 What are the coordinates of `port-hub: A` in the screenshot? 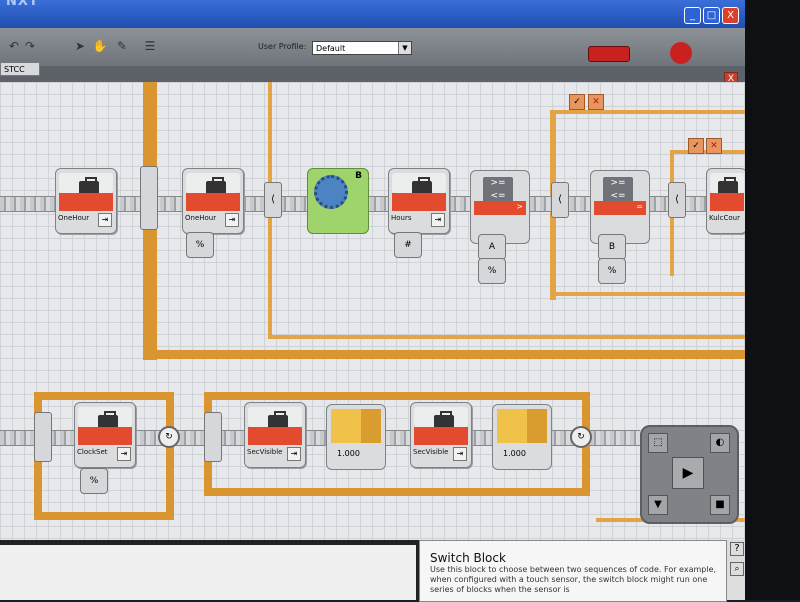 It's located at (492, 247).